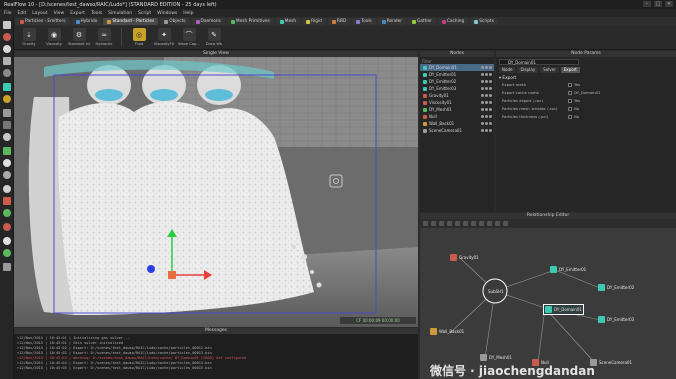 Image resolution: width=676 pixels, height=379 pixels. I want to click on shelf-tab: Mesh, so click(288, 21).